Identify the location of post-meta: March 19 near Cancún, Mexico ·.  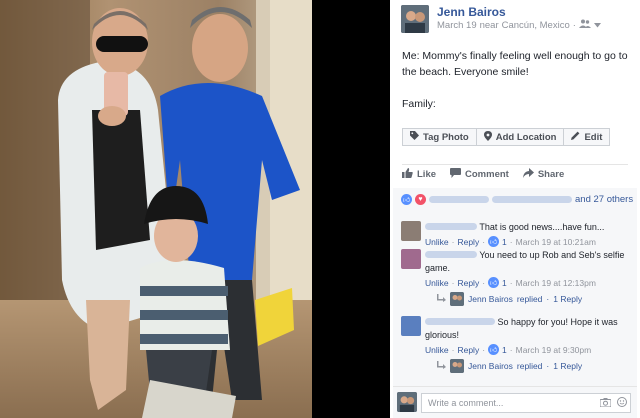
(519, 25).